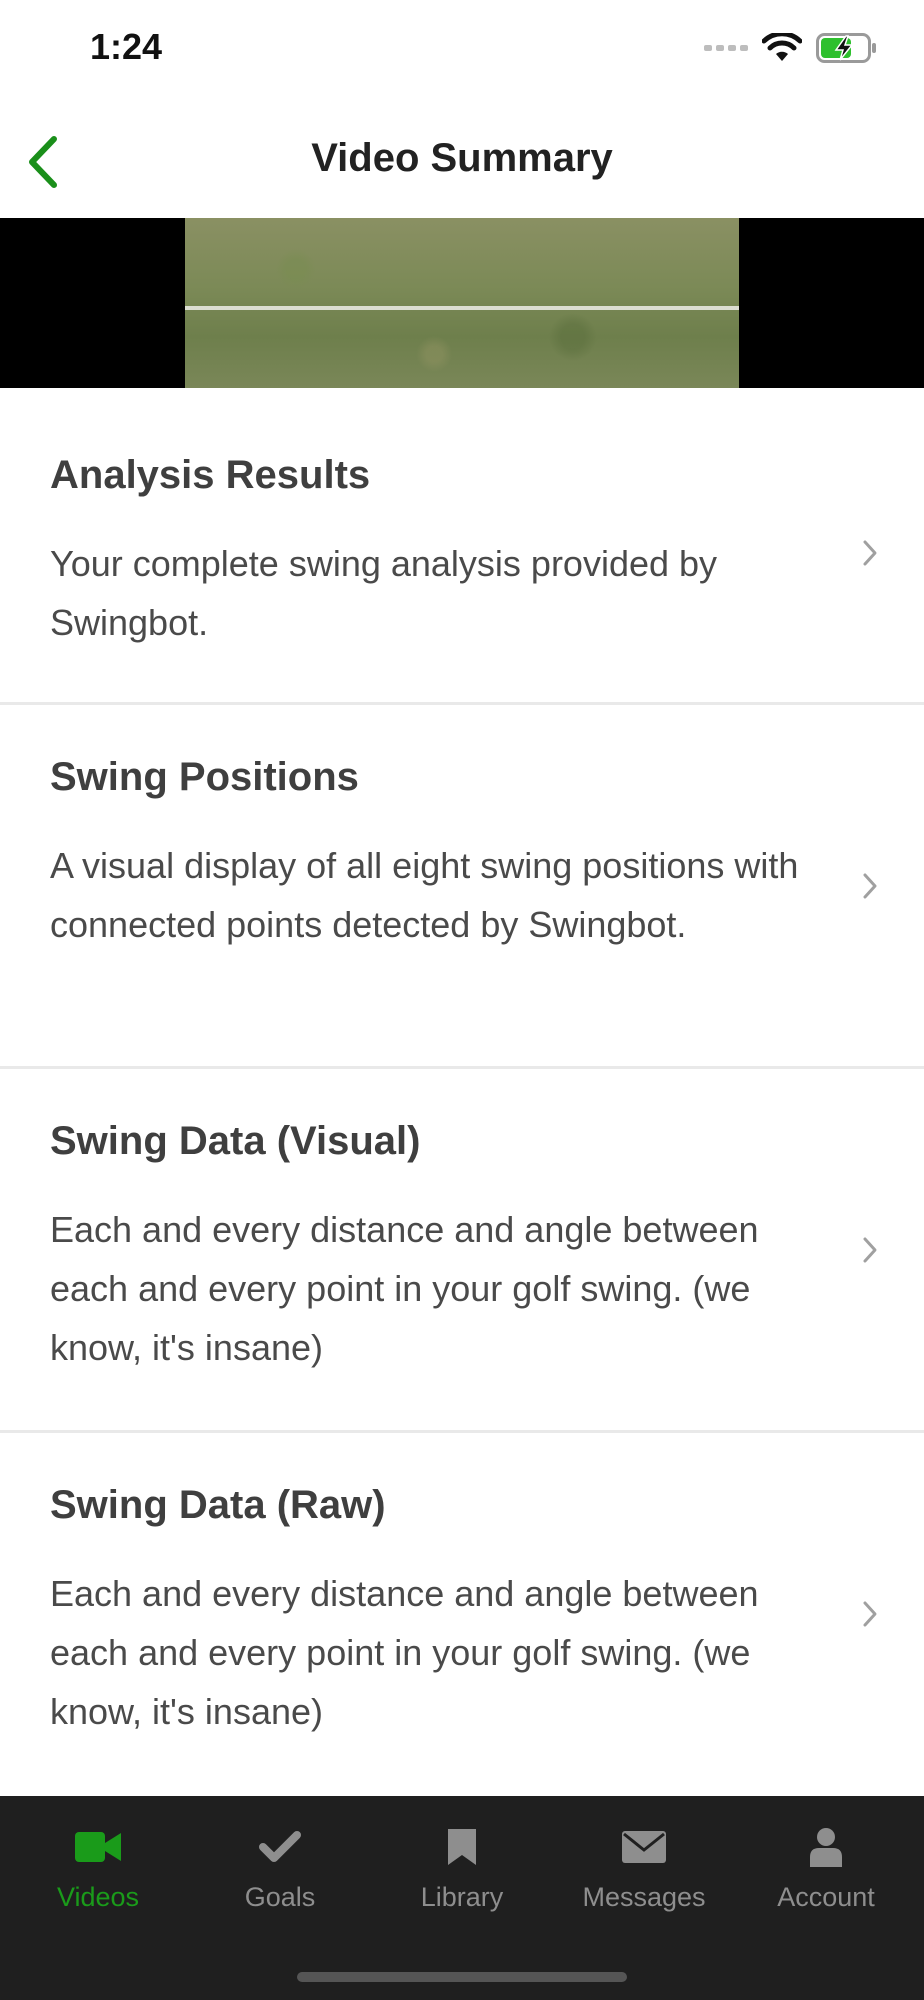 The height and width of the screenshot is (2000, 924). I want to click on page-title: Video Summary, so click(462, 158).